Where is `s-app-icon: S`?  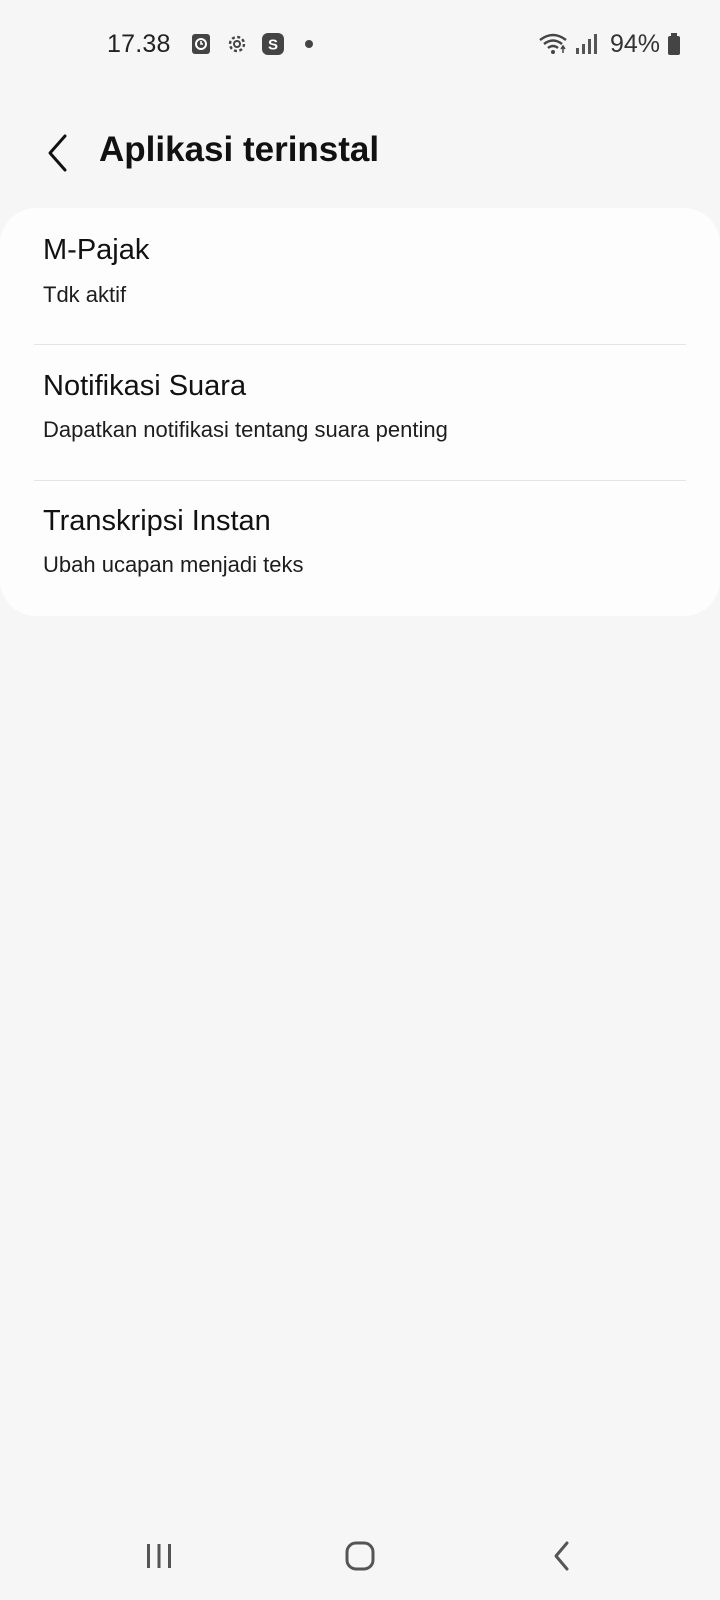 s-app-icon: S is located at coordinates (273, 44).